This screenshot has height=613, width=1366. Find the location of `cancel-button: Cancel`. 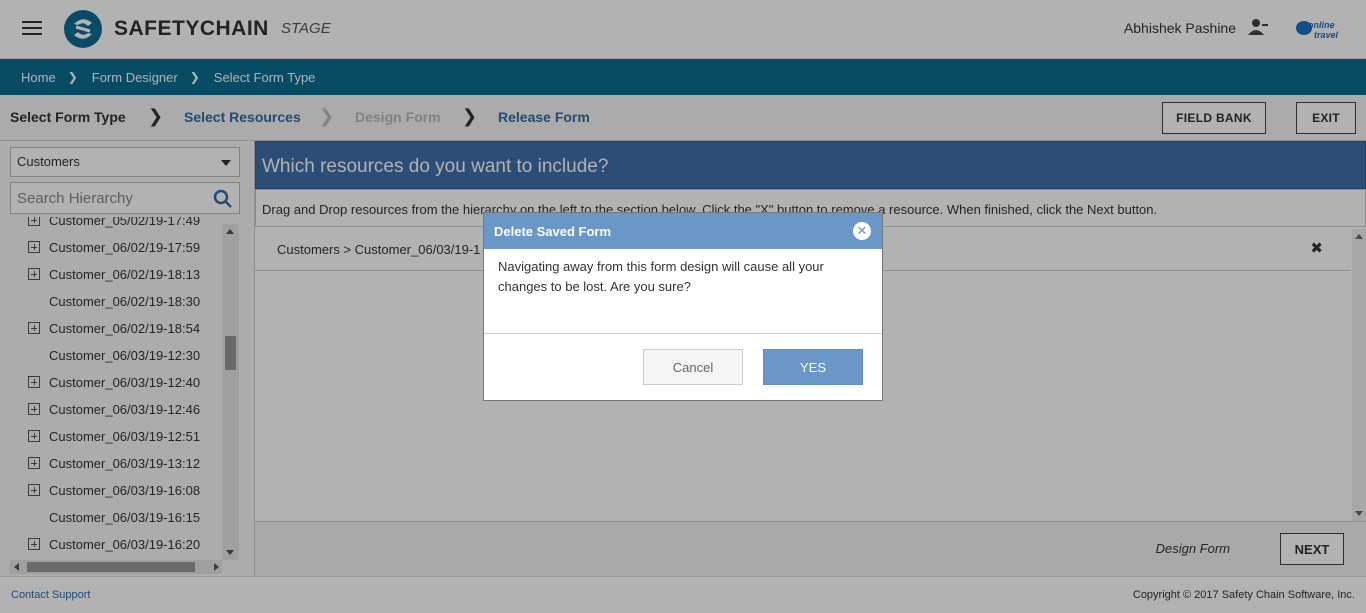

cancel-button: Cancel is located at coordinates (693, 367).